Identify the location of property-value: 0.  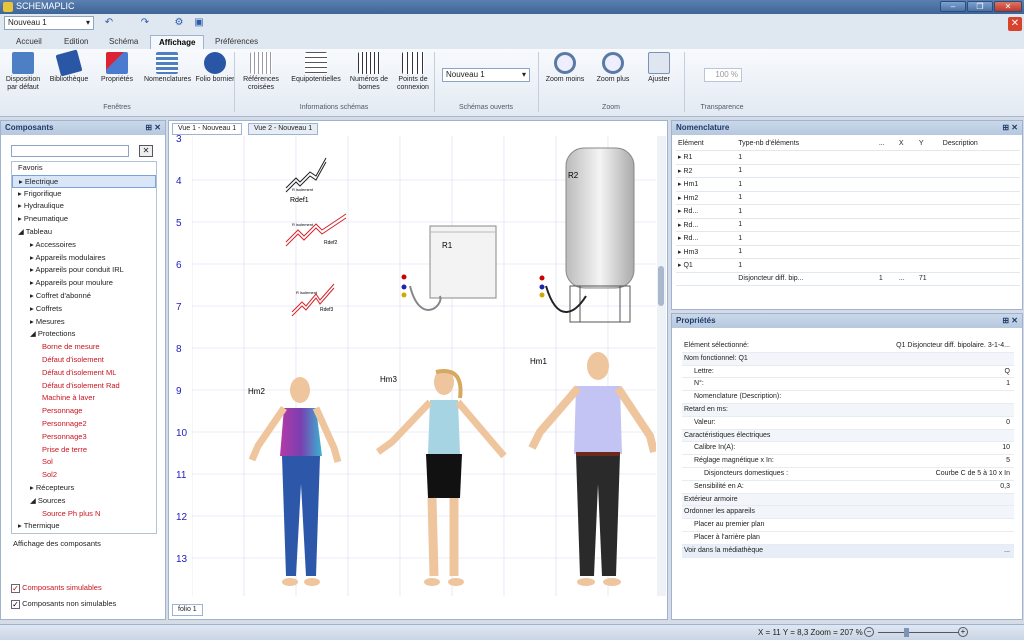
(945, 423).